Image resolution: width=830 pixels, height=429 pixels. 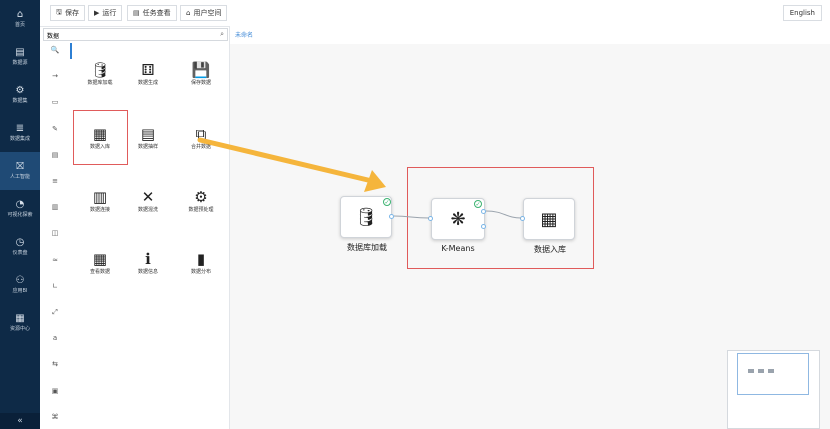 What do you see at coordinates (503, 214) in the screenshot?
I see `edge-kmeans-warehouse` at bounding box center [503, 214].